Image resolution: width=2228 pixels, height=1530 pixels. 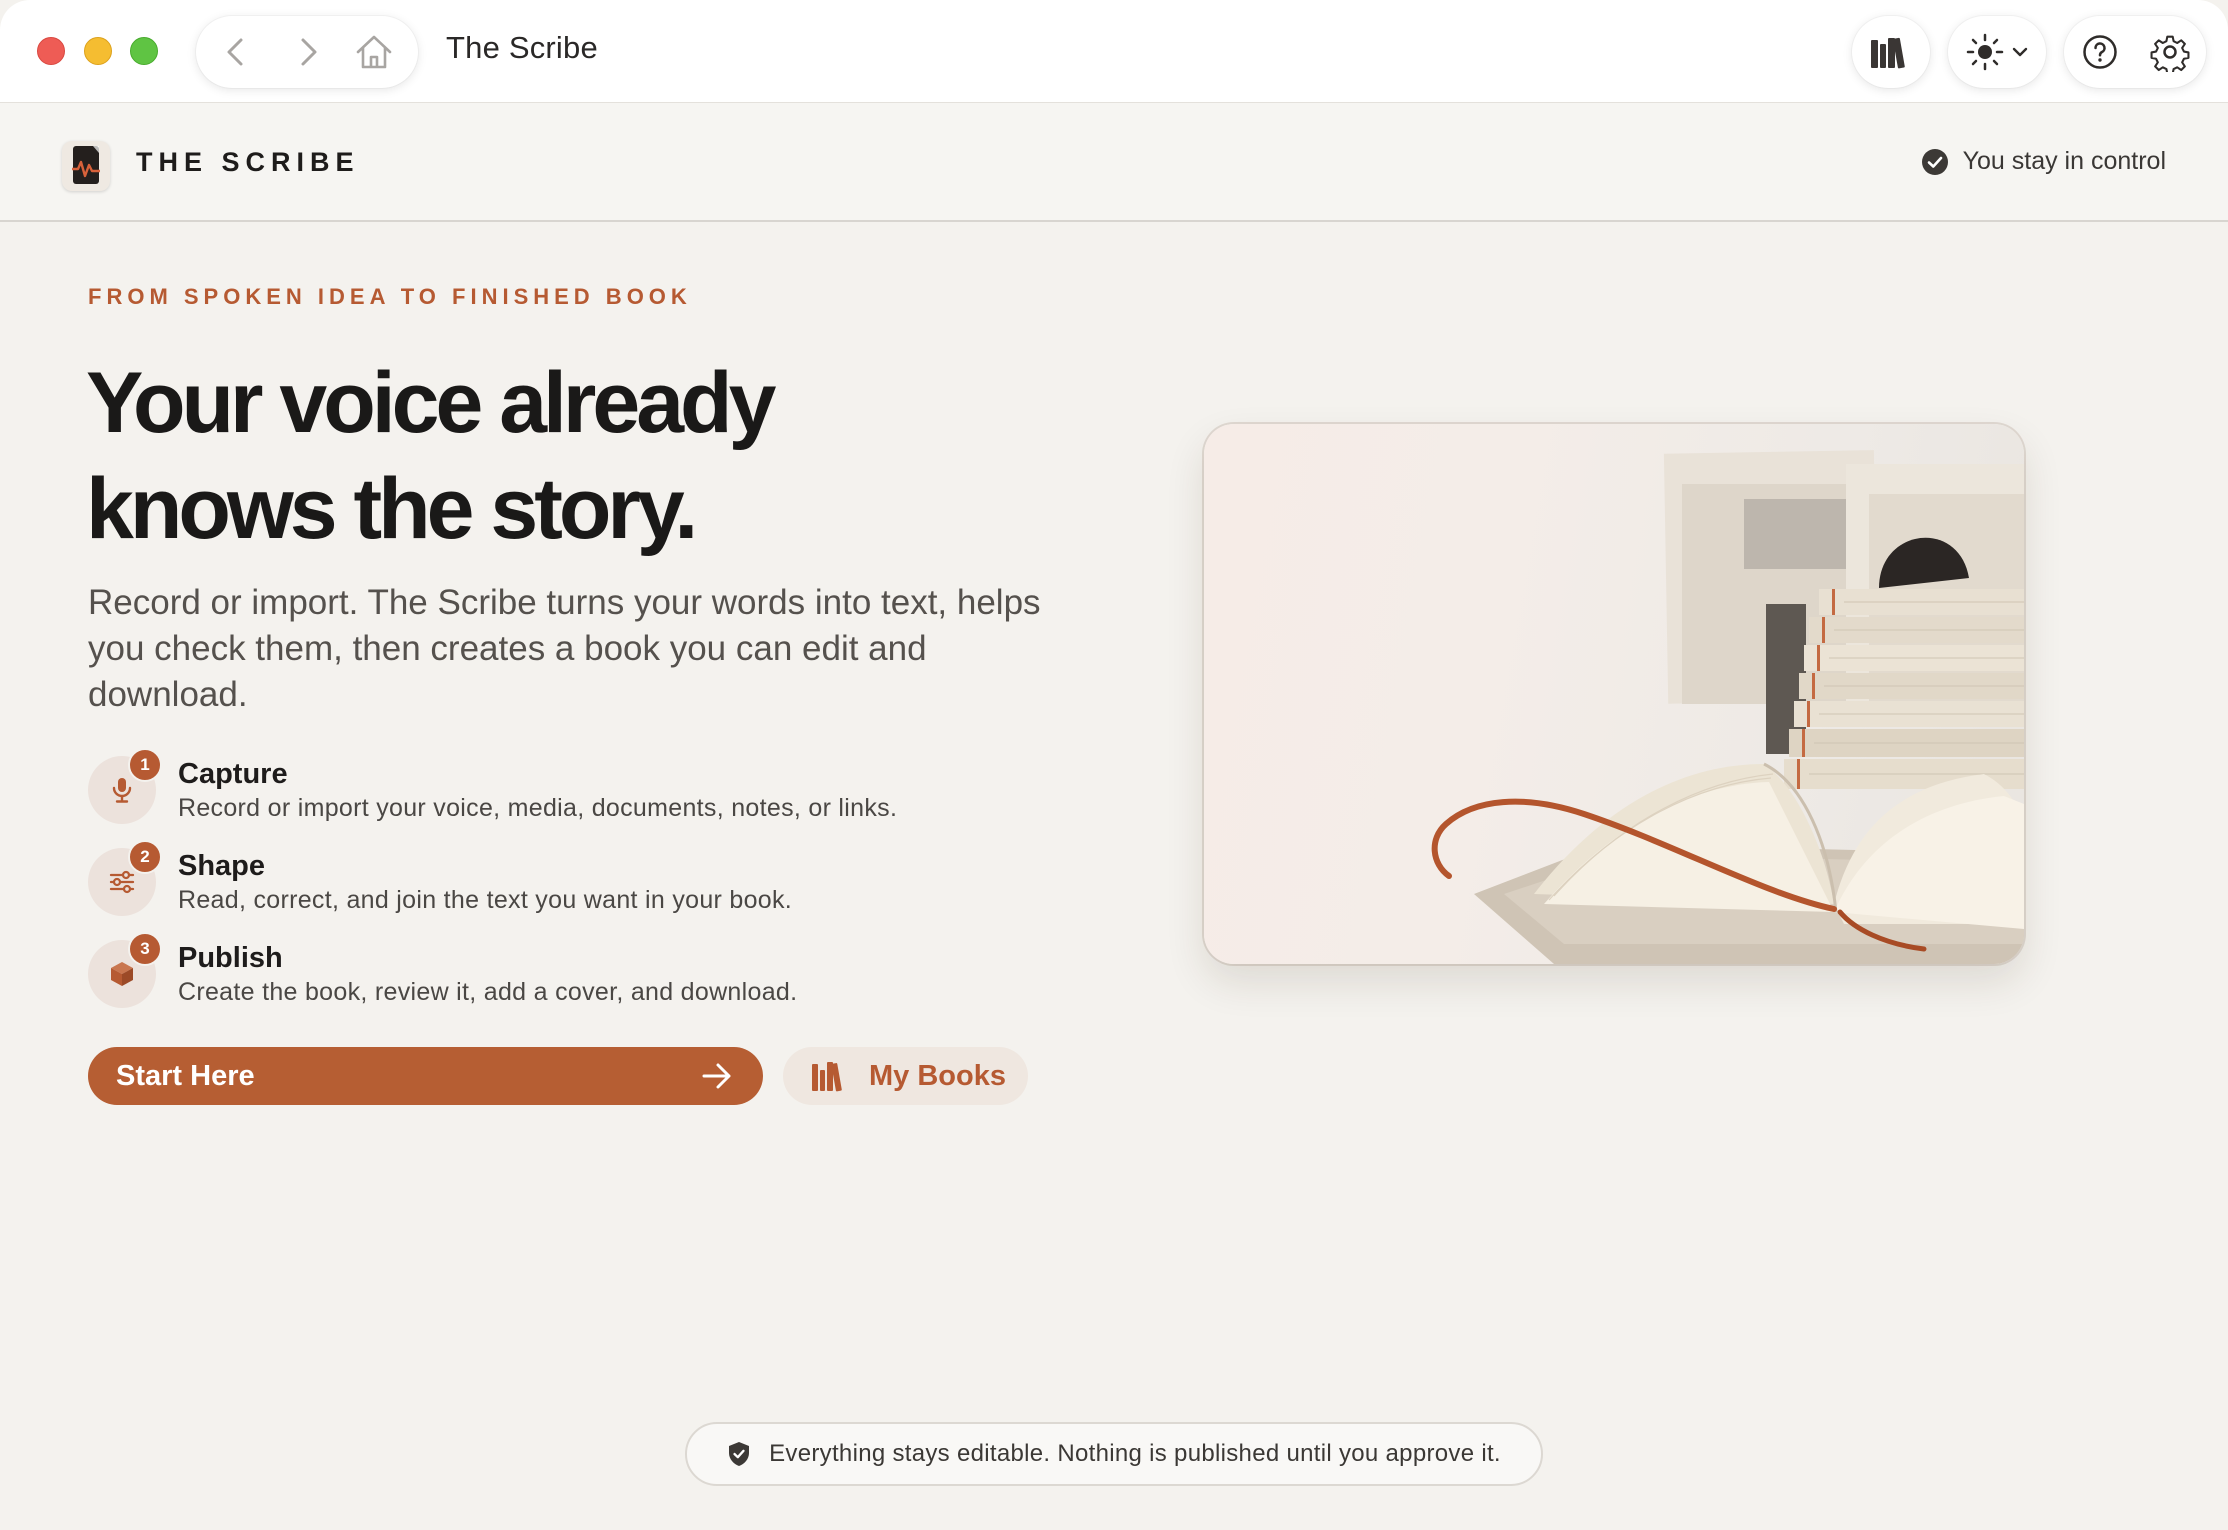 I want to click on app-logo, so click(x=86, y=166).